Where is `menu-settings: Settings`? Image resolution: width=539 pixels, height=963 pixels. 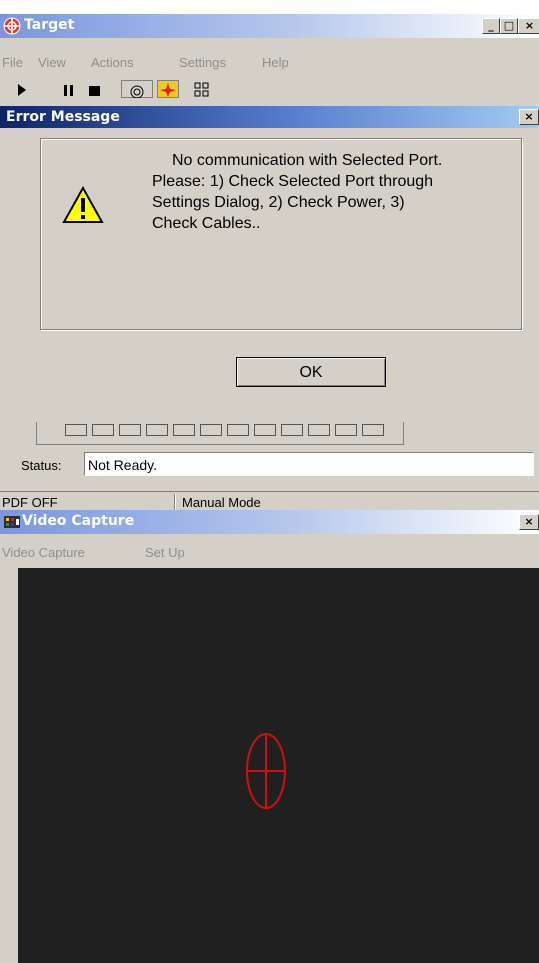
menu-settings: Settings is located at coordinates (202, 62).